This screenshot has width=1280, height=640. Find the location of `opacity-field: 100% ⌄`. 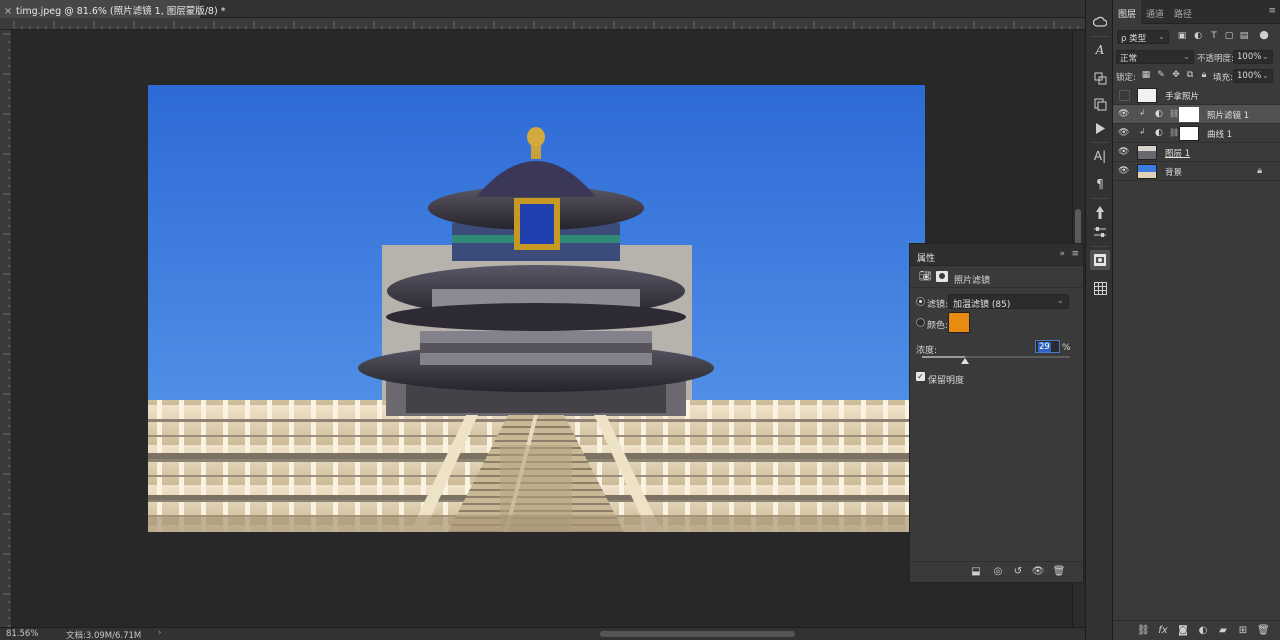

opacity-field: 100% ⌄ is located at coordinates (1253, 57).